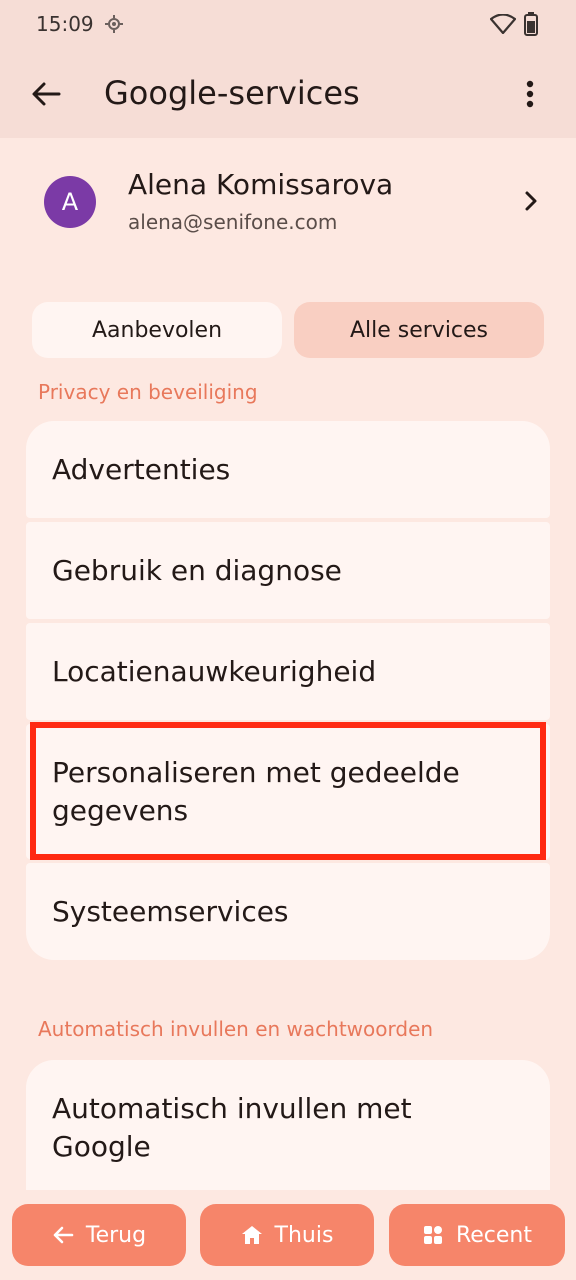 This screenshot has width=576, height=1280. I want to click on tab-recommended: Aanbevolen, so click(157, 330).